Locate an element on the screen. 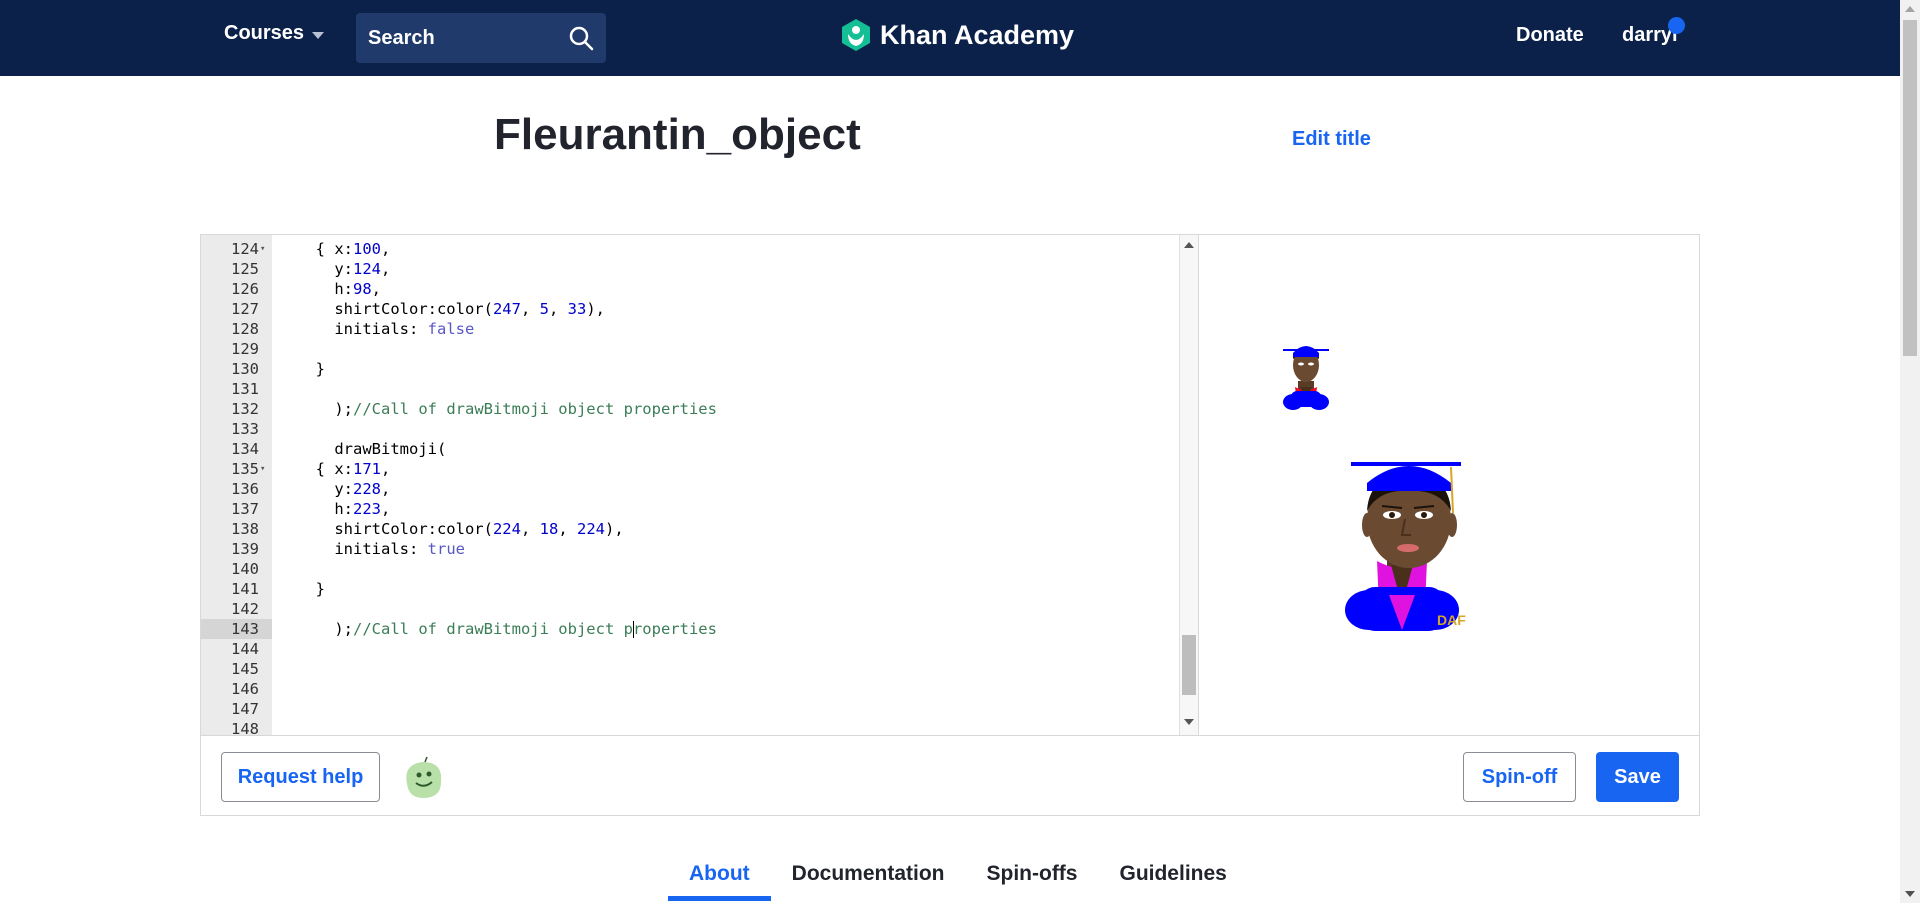 Image resolution: width=1920 pixels, height=903 pixels. line-number: 148 is located at coordinates (245, 727).